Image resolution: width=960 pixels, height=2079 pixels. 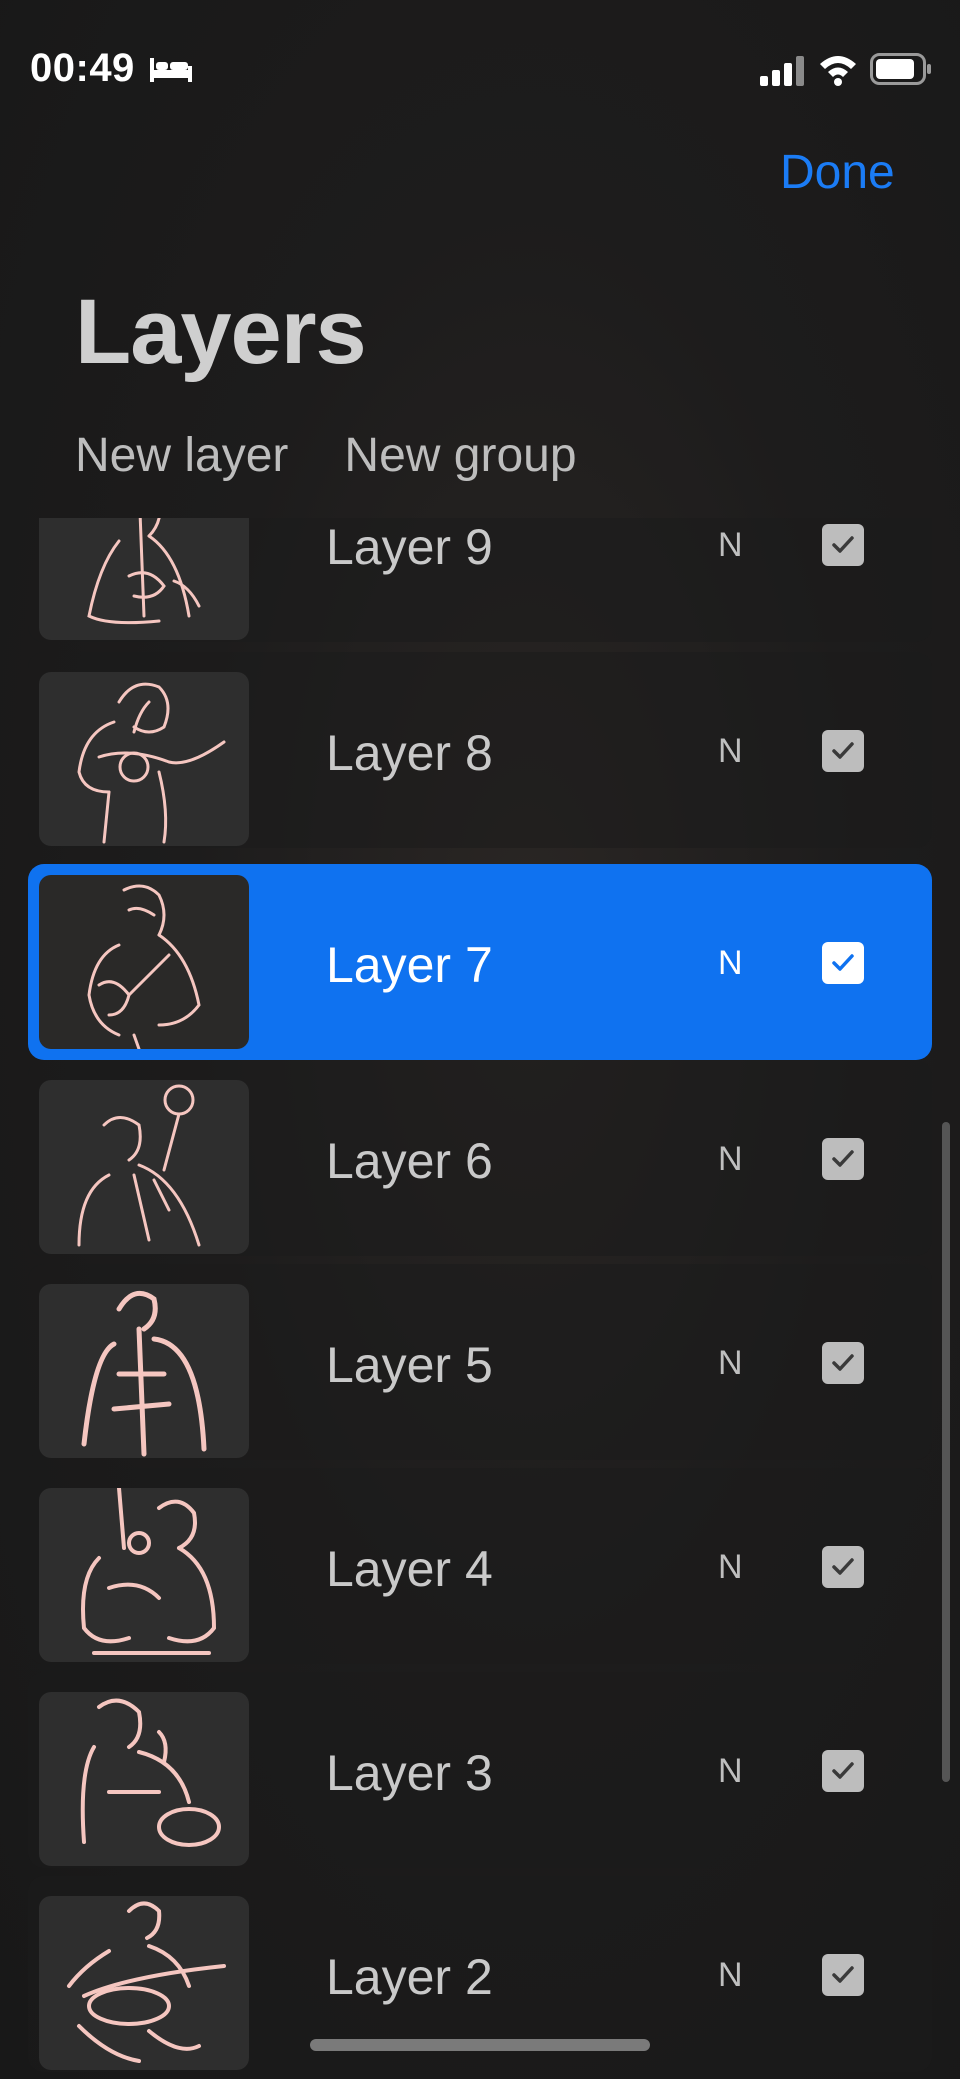 I want to click on battery-icon, so click(x=901, y=69).